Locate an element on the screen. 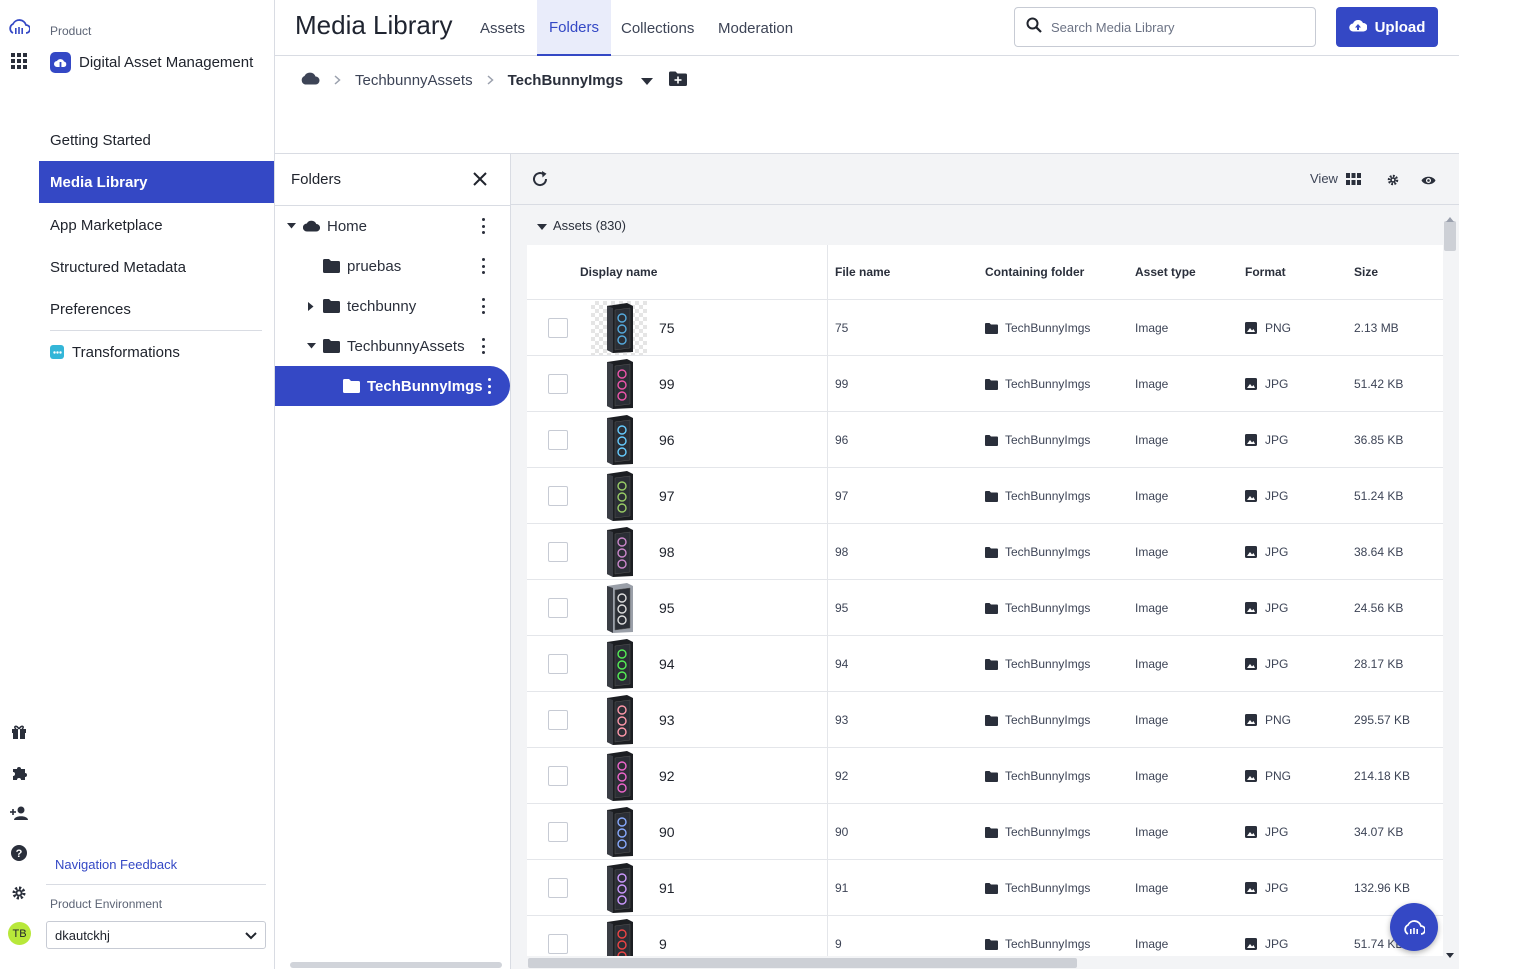  new-folder-icon is located at coordinates (678, 80).